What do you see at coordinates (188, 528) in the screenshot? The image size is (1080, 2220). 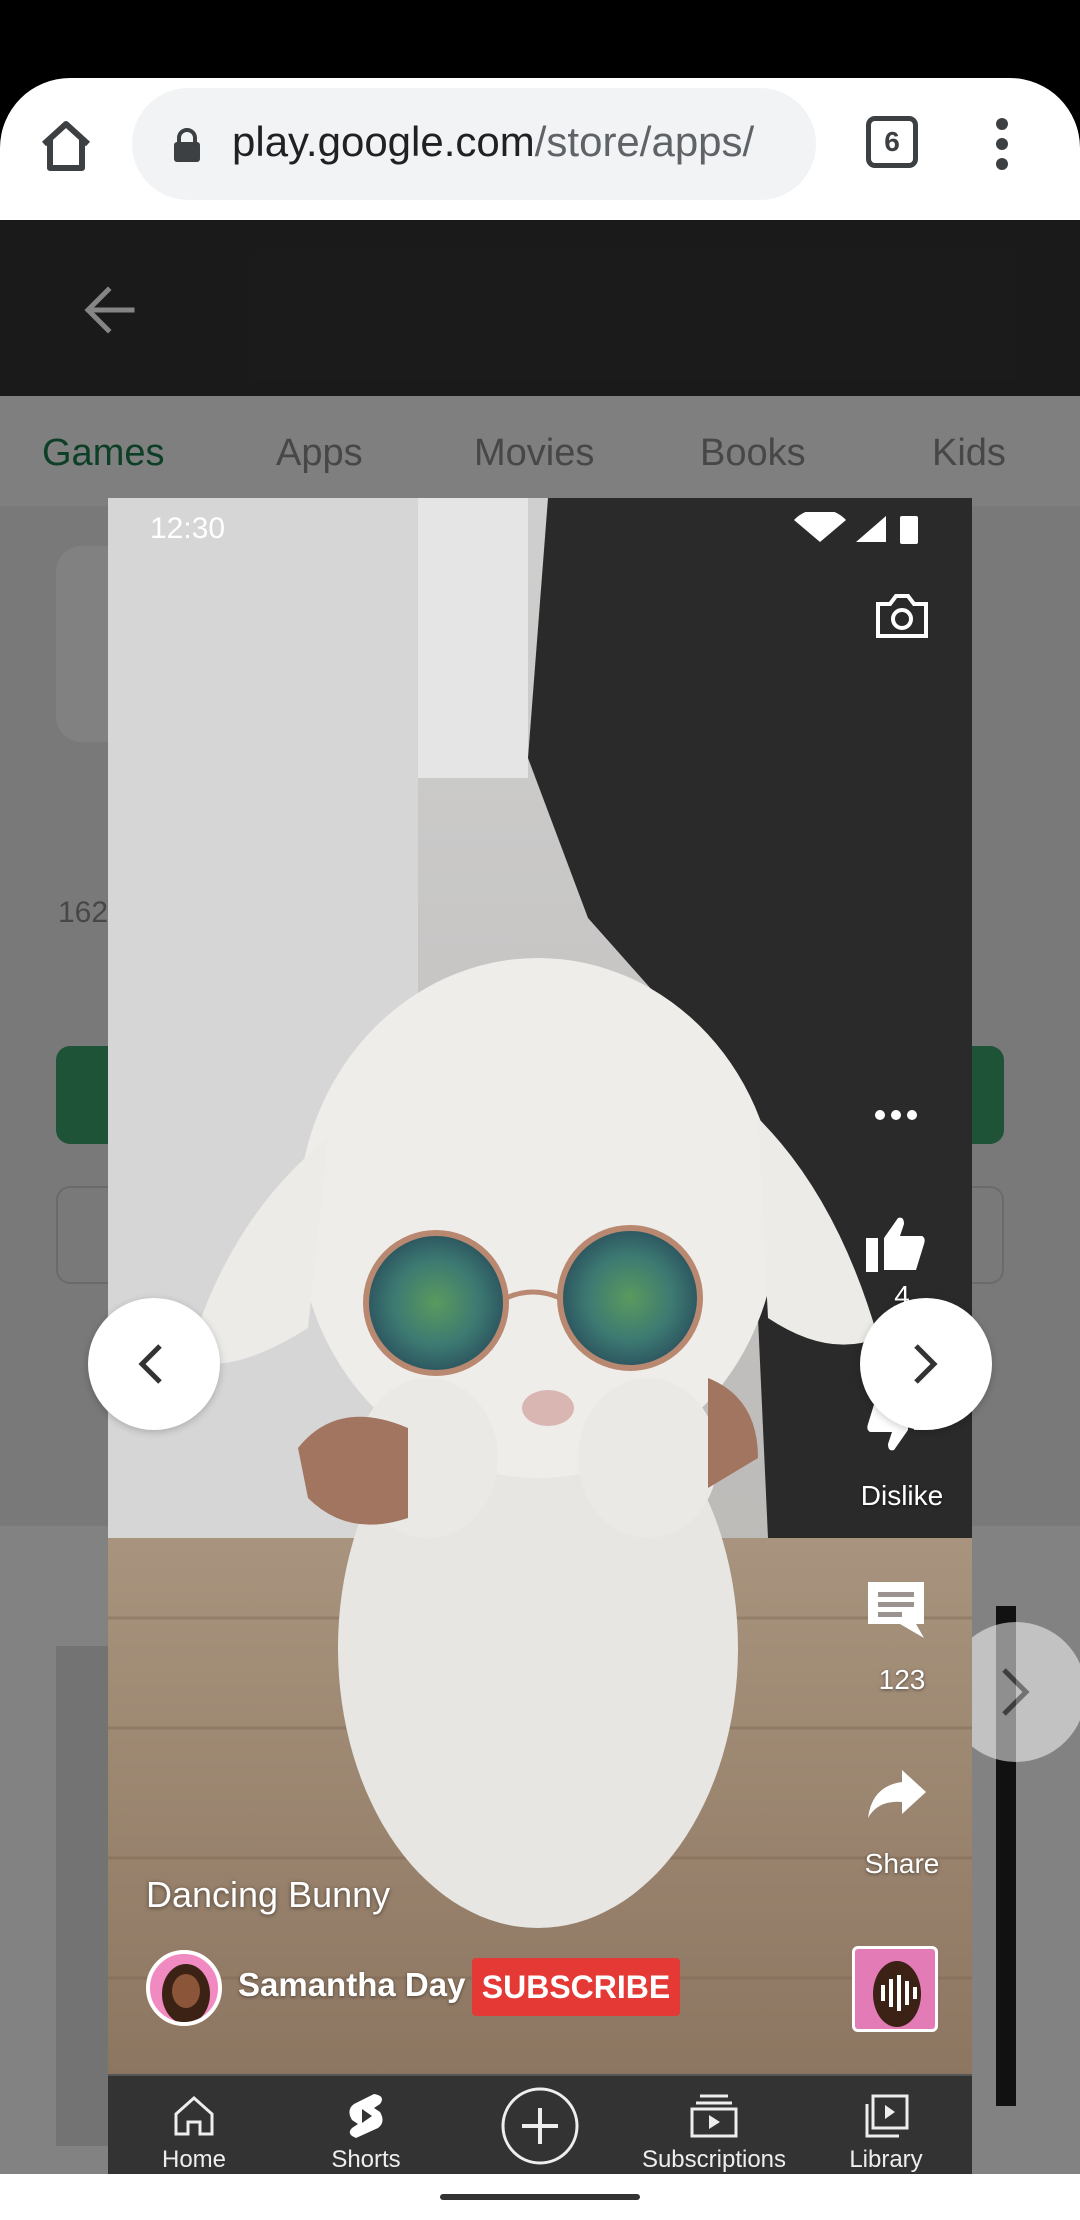 I see `preview-status-time: 12:30` at bounding box center [188, 528].